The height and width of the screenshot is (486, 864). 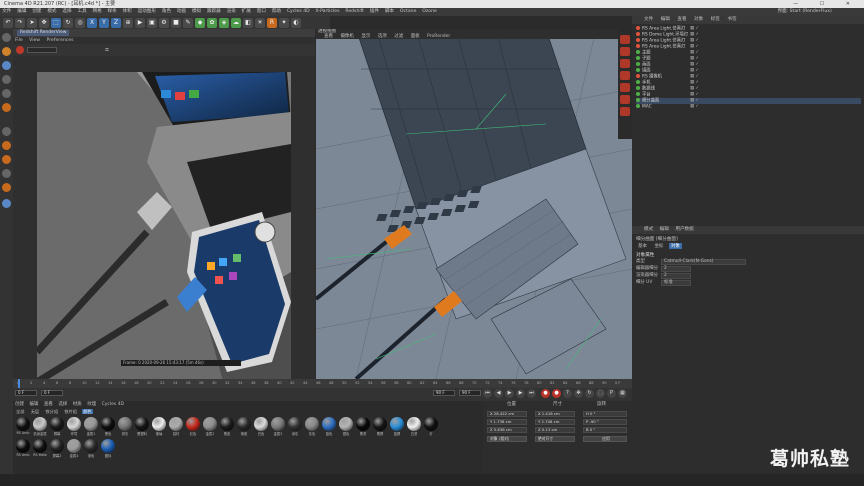 I want to click on points-mode-icon, so click(x=6, y=79).